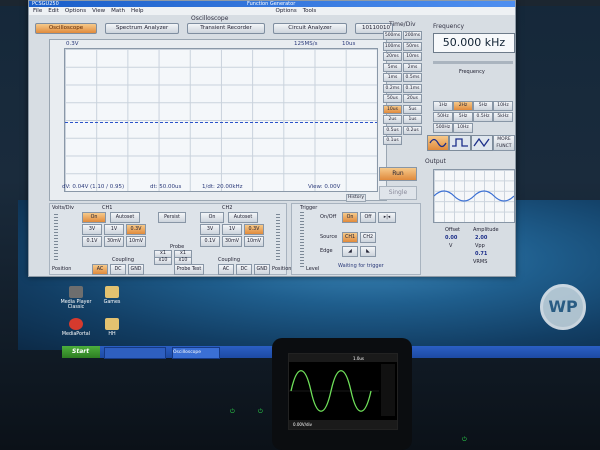 The image size is (600, 450). Describe the element at coordinates (76, 327) in the screenshot. I see `desktop-icon-mediaportal: MediaPortal` at that location.